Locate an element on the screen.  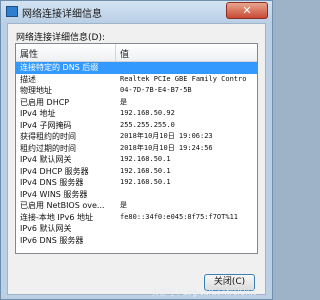
table-row: IPv4 DHCP 服务器 192.168.50.1 is located at coordinates (136, 172).